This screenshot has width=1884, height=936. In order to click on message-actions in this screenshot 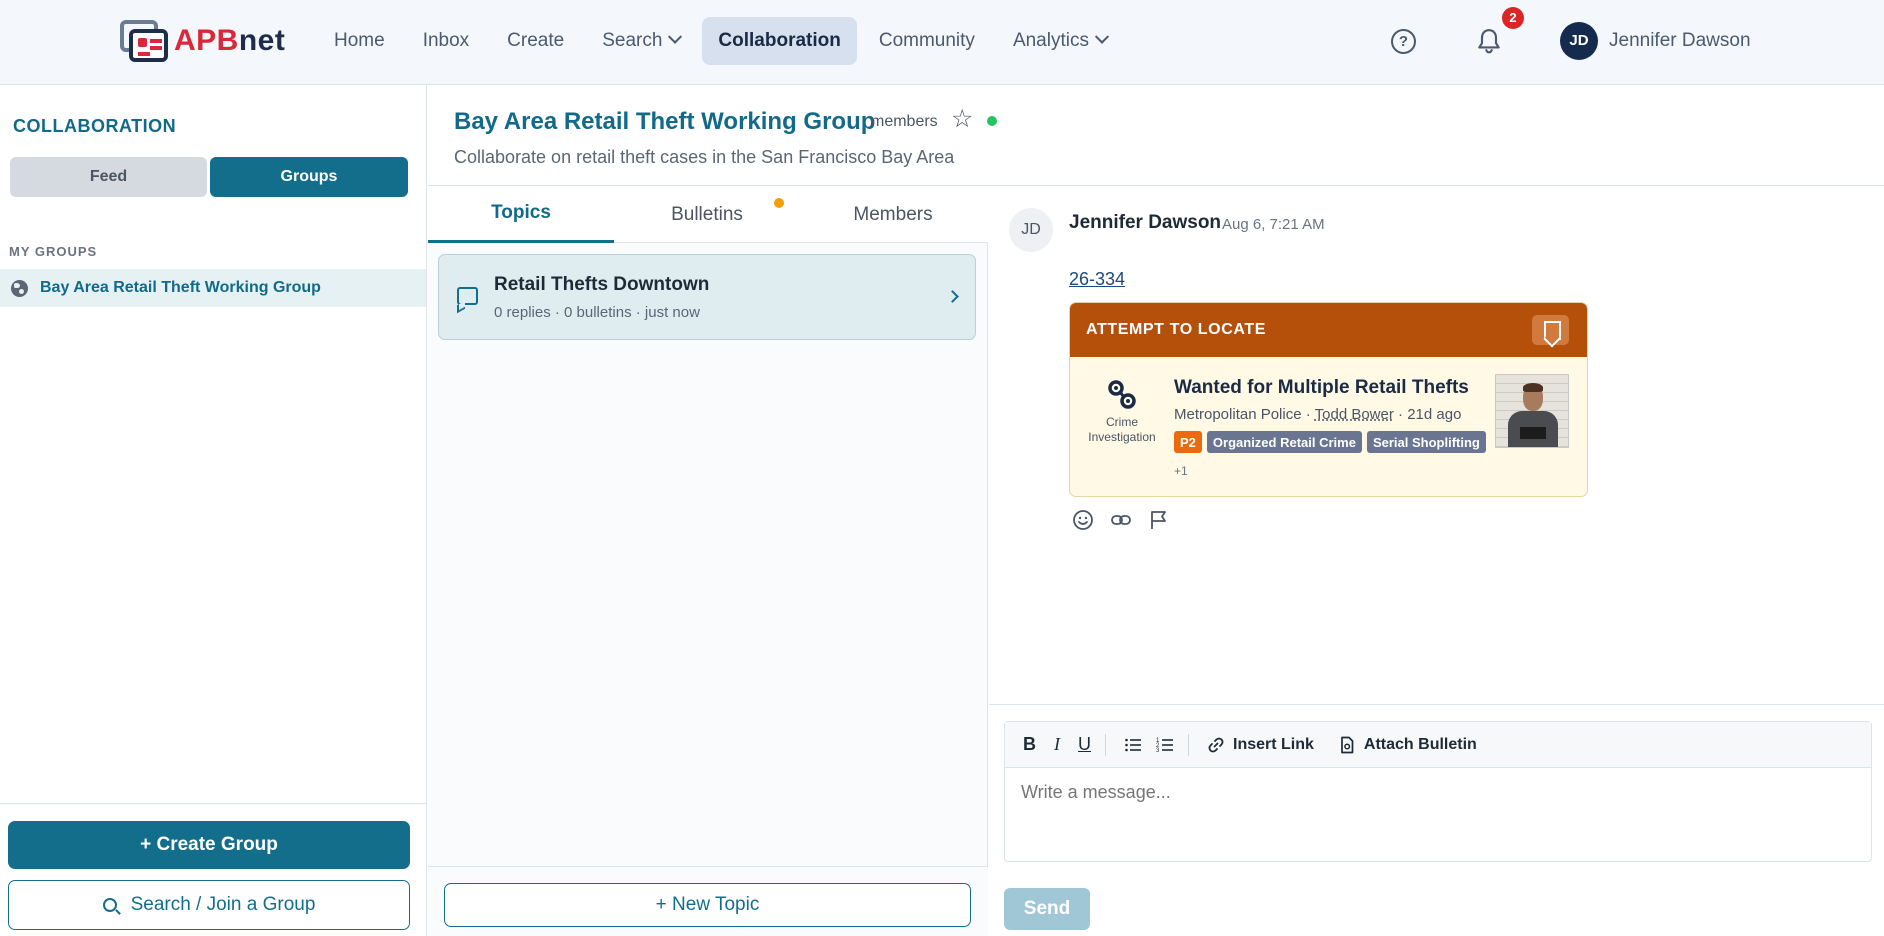, I will do `click(1129, 520)`.